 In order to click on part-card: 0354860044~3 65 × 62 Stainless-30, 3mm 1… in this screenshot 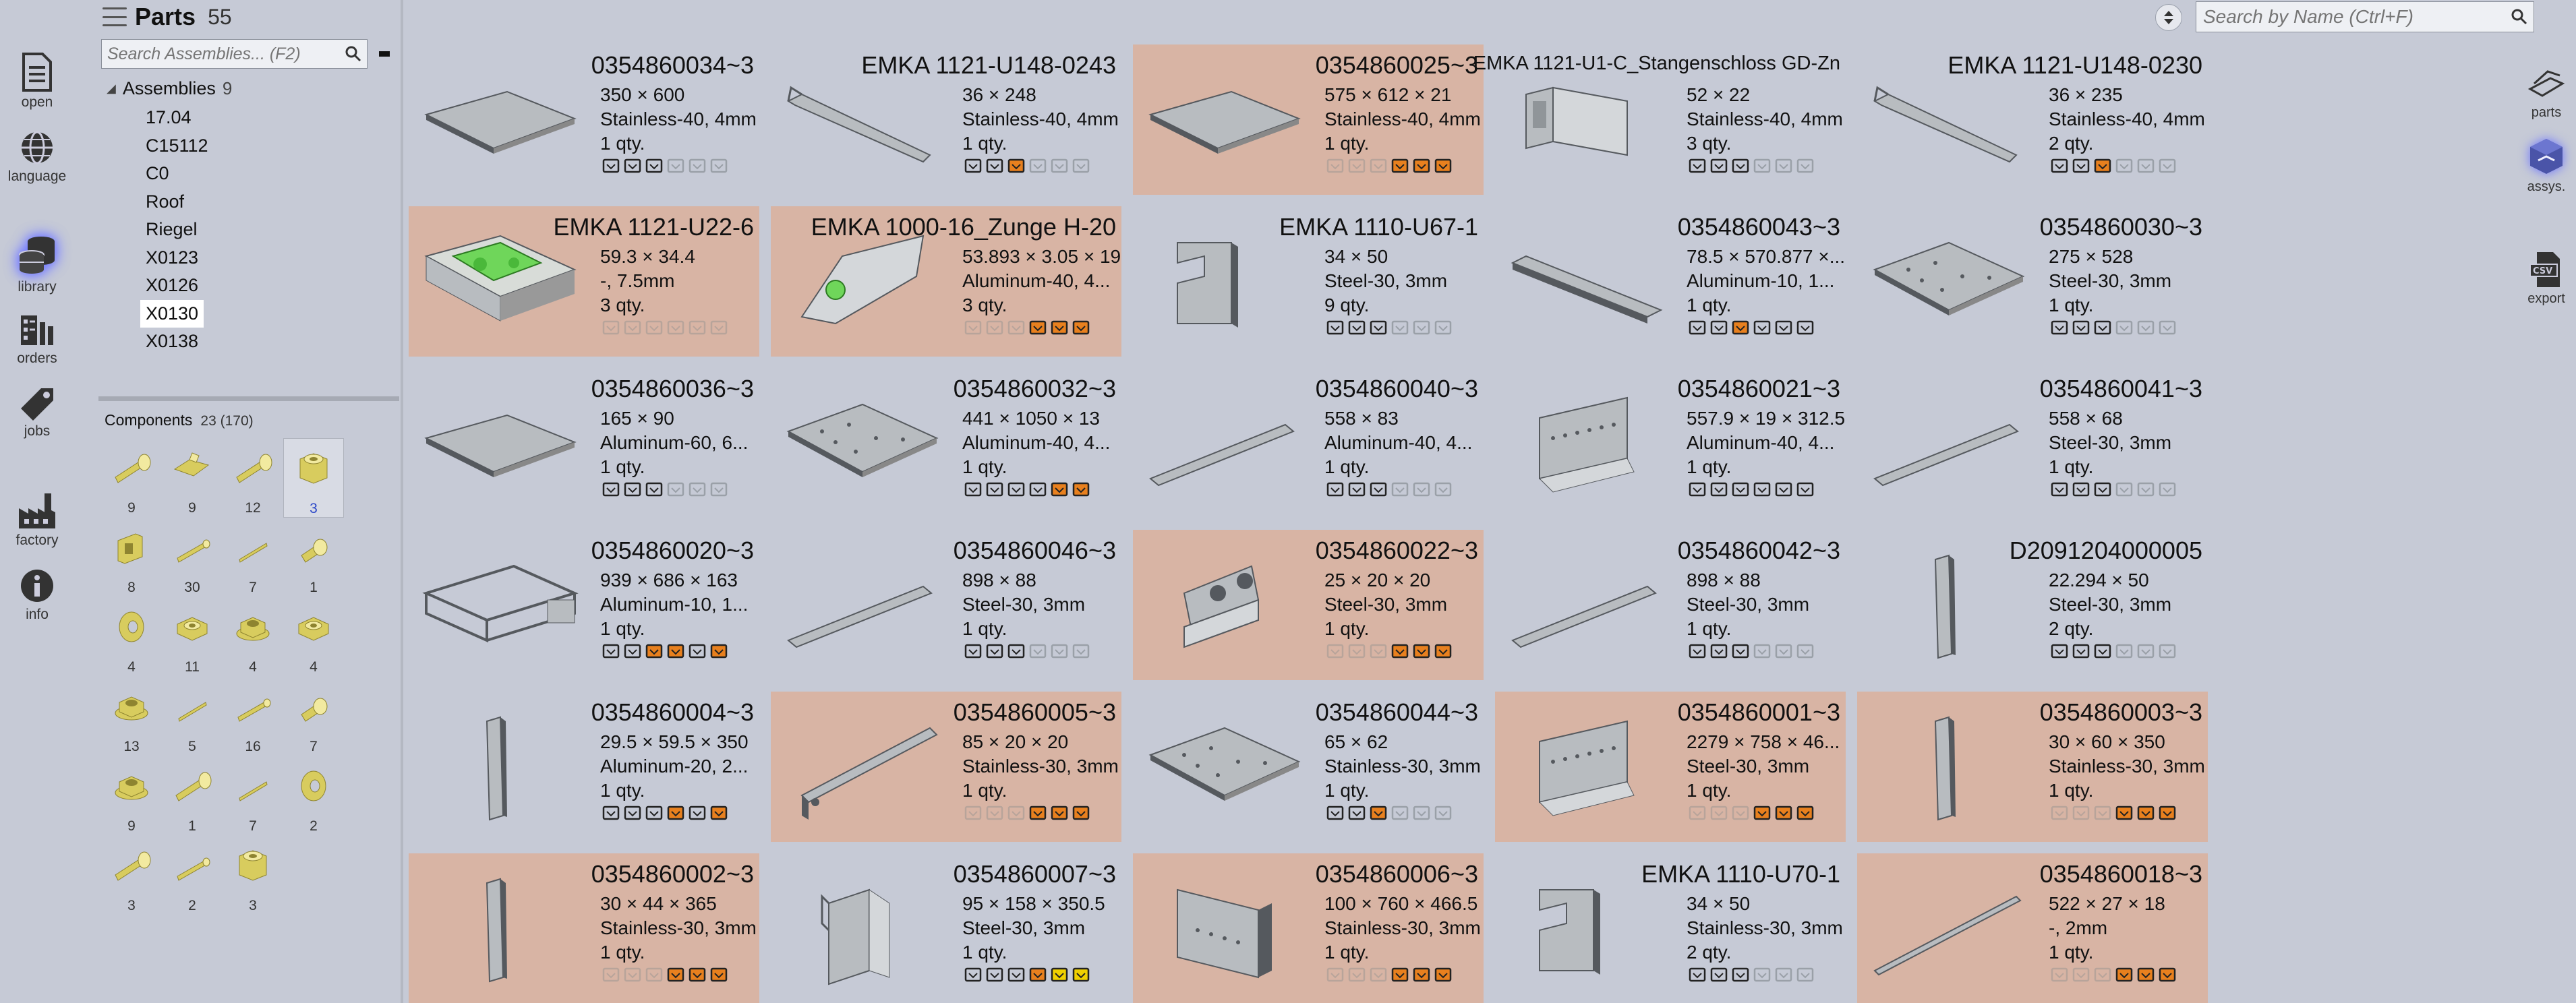, I will do `click(1308, 767)`.